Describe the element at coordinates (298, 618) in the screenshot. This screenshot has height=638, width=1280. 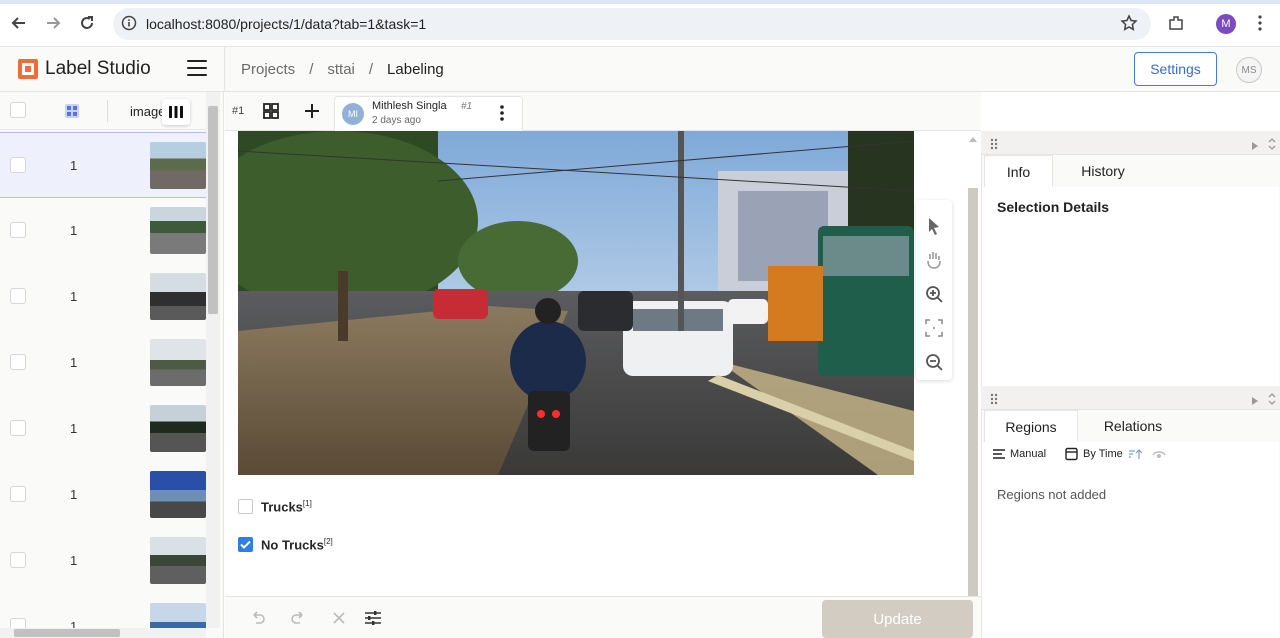
I see `redo-icon` at that location.